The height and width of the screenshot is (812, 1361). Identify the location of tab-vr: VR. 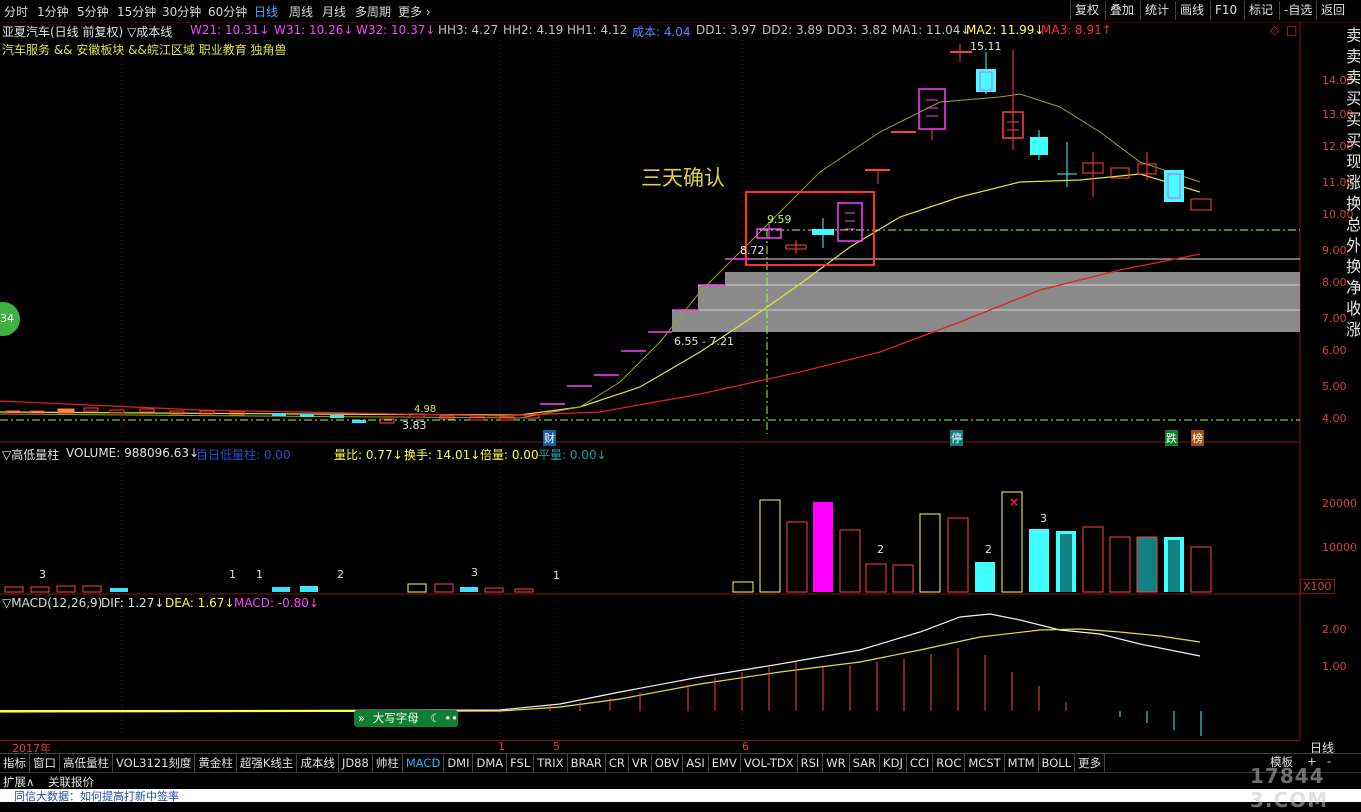
(640, 763).